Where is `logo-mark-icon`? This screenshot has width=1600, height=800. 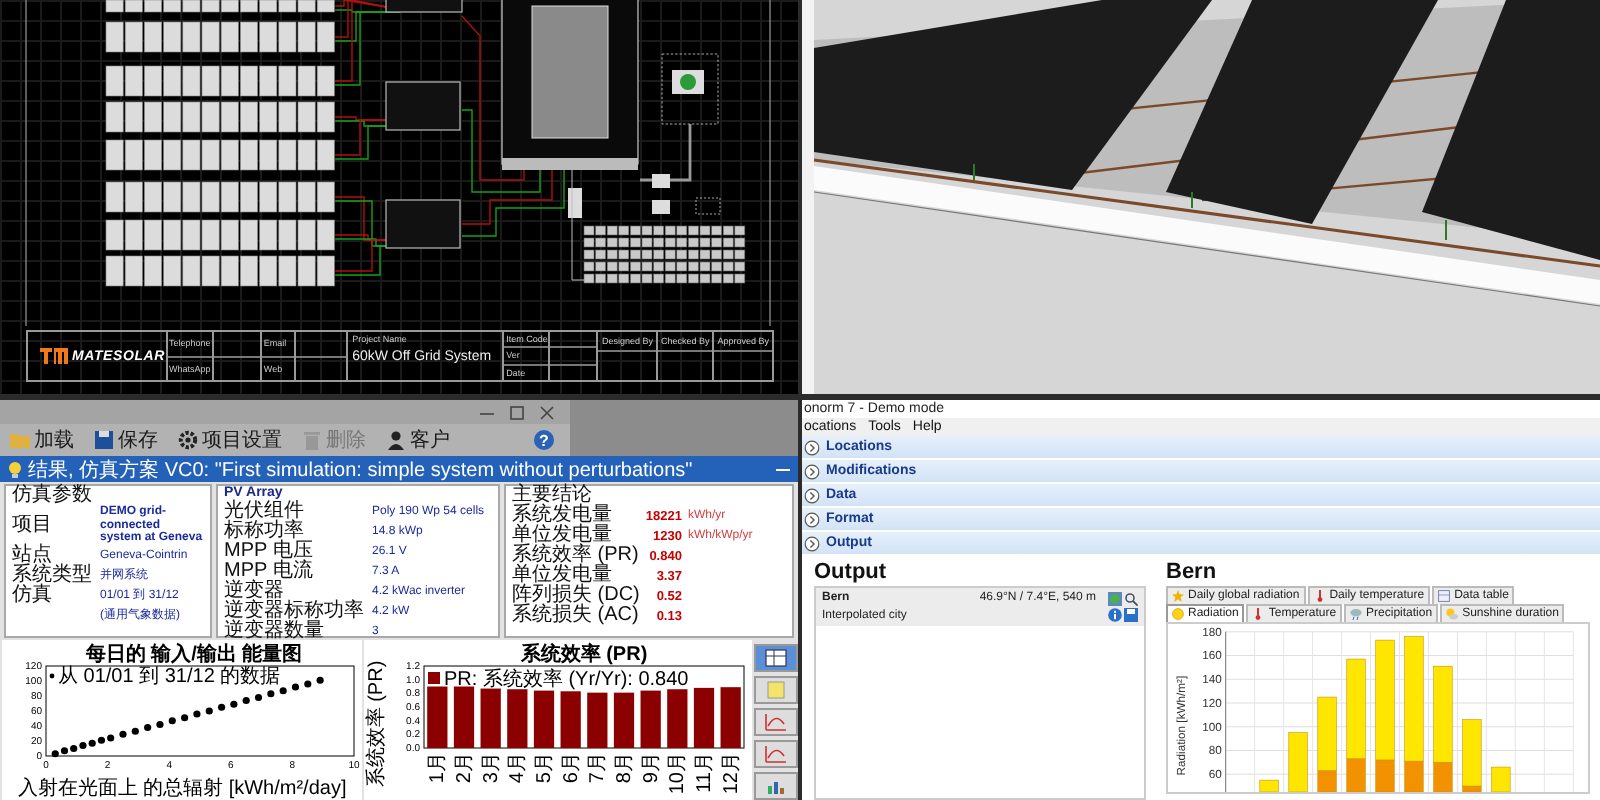
logo-mark-icon is located at coordinates (54, 356).